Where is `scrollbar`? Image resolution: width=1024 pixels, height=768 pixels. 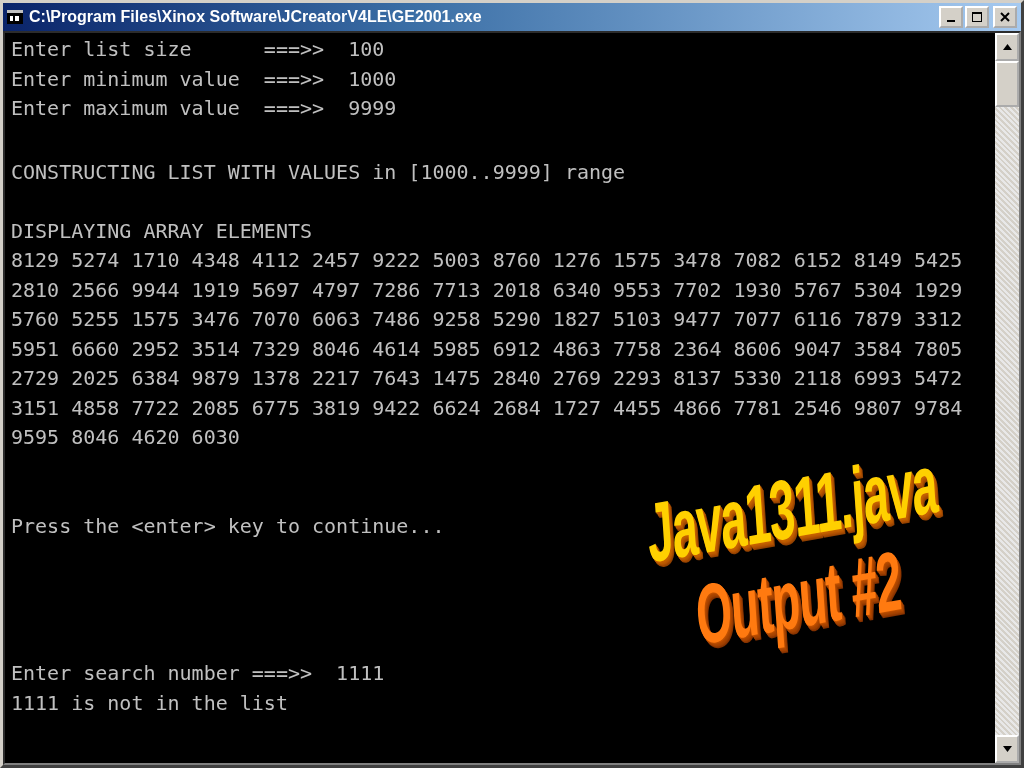
scrollbar is located at coordinates (1007, 398).